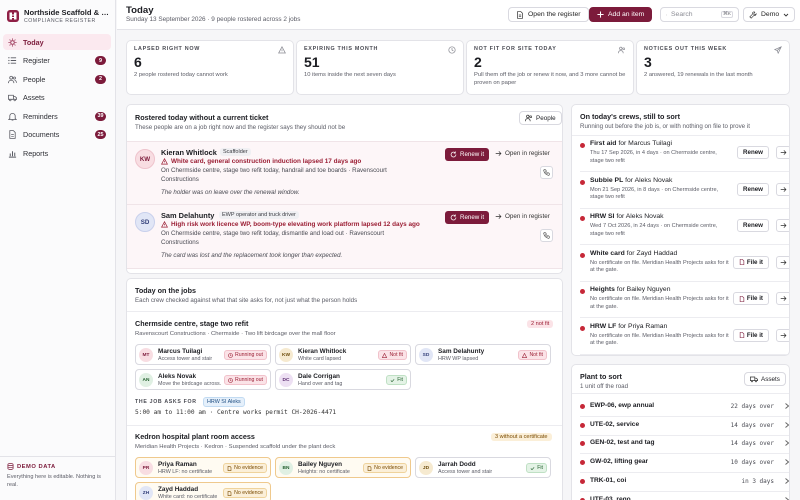  I want to click on plant-row: UTE-02, service 14 days over, so click(684, 426).